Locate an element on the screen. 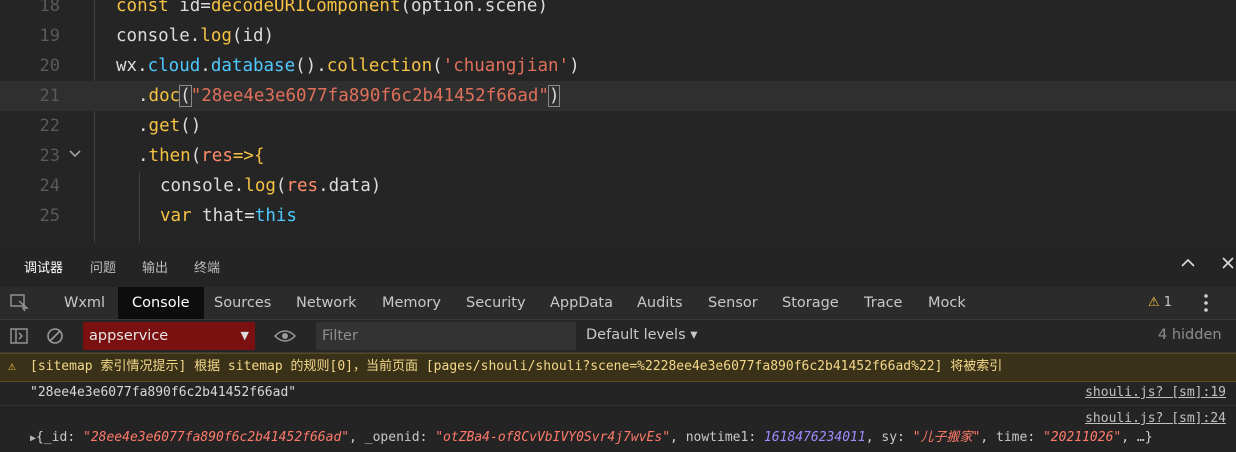 This screenshot has height=452, width=1236. code-text: var that=this is located at coordinates (228, 216).